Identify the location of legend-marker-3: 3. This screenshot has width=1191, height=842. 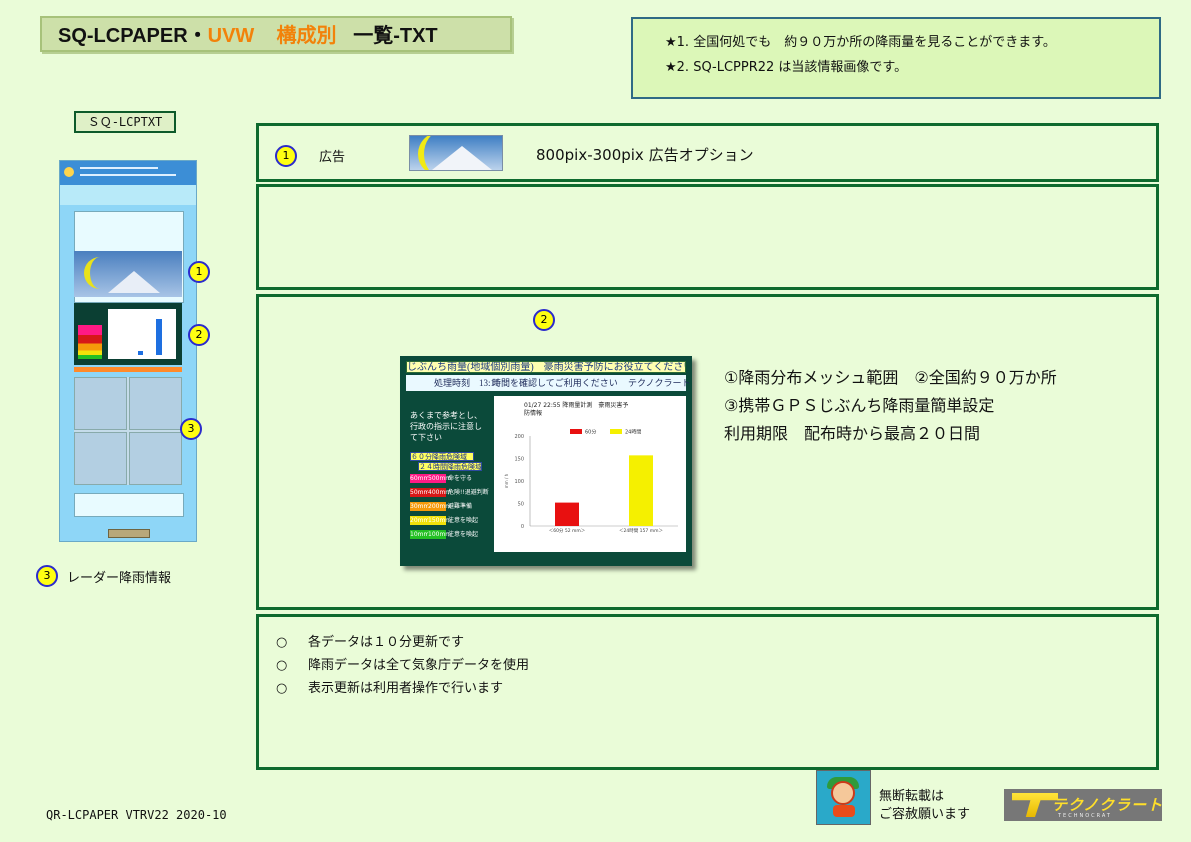
(47, 576).